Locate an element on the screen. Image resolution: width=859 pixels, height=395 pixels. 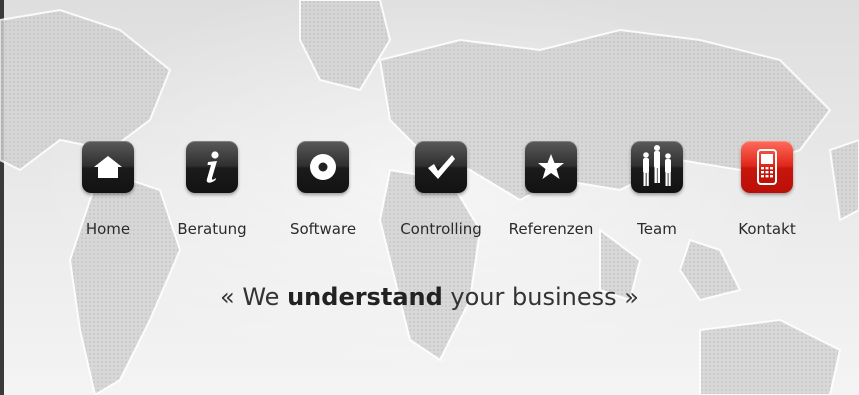
tagline-before: We is located at coordinates (261, 297).